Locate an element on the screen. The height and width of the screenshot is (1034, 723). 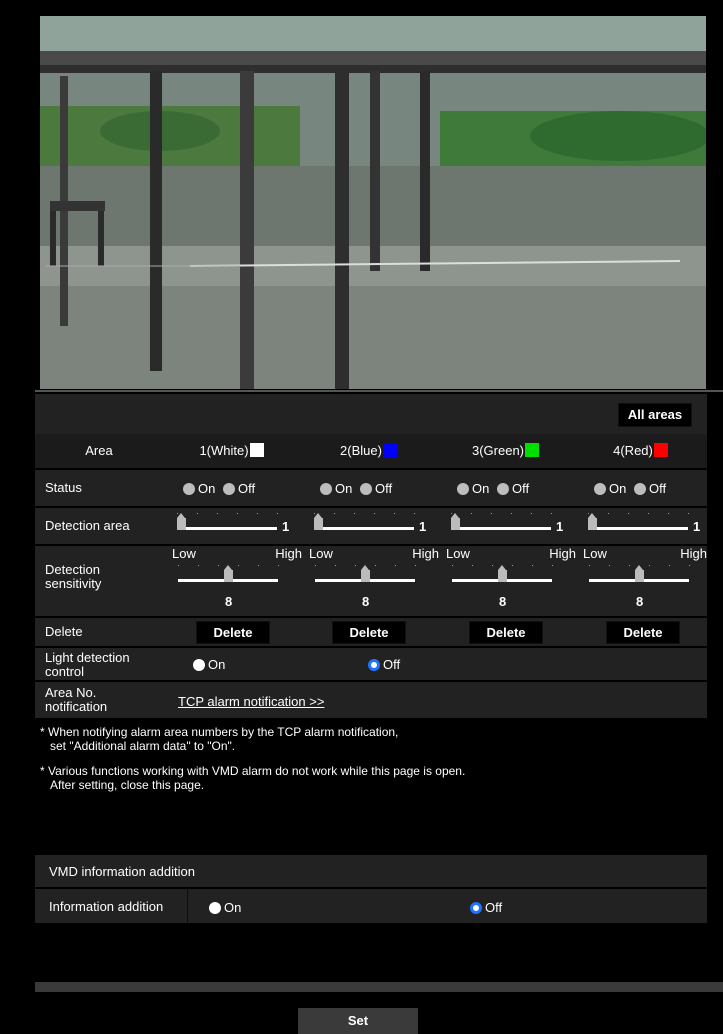
detection-area-value-1: 1 is located at coordinates (286, 526).